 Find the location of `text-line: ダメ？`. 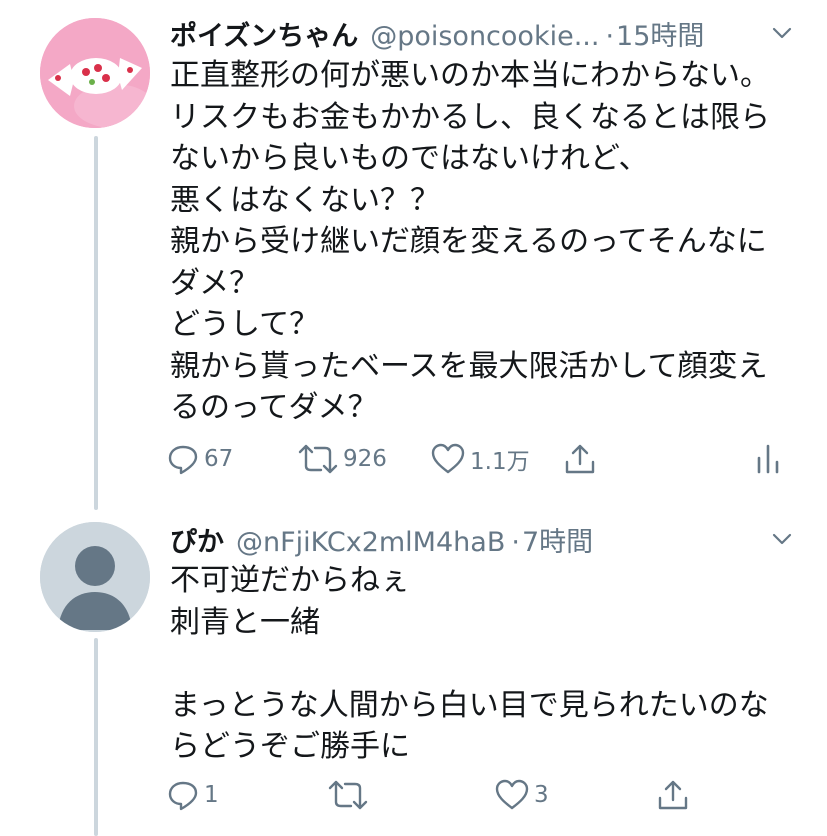

text-line: ダメ？ is located at coordinates (215, 283).